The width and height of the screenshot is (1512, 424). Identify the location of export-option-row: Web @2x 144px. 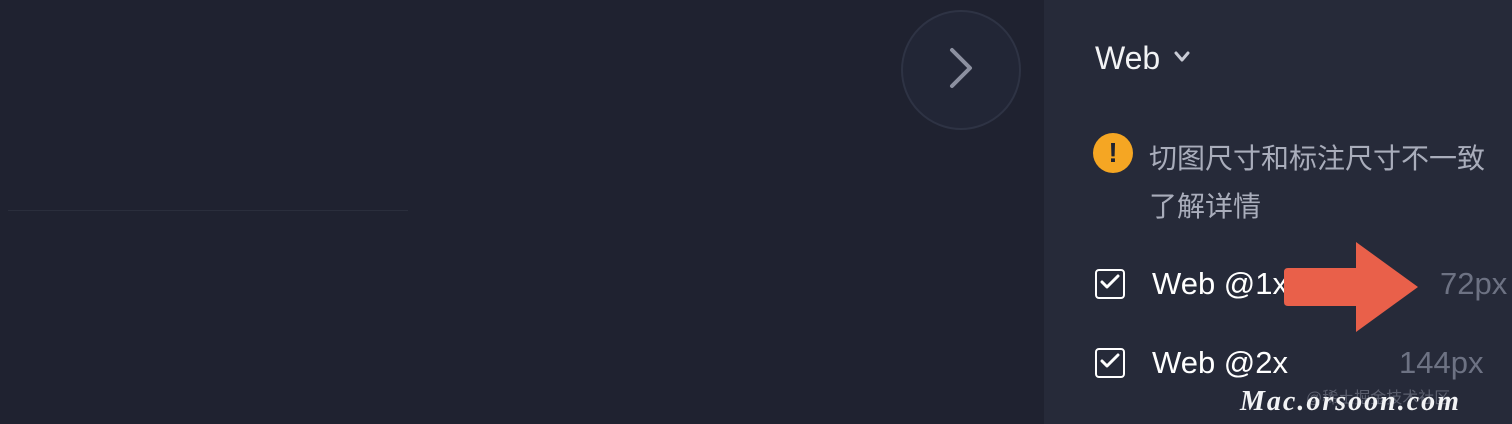
(1303, 363).